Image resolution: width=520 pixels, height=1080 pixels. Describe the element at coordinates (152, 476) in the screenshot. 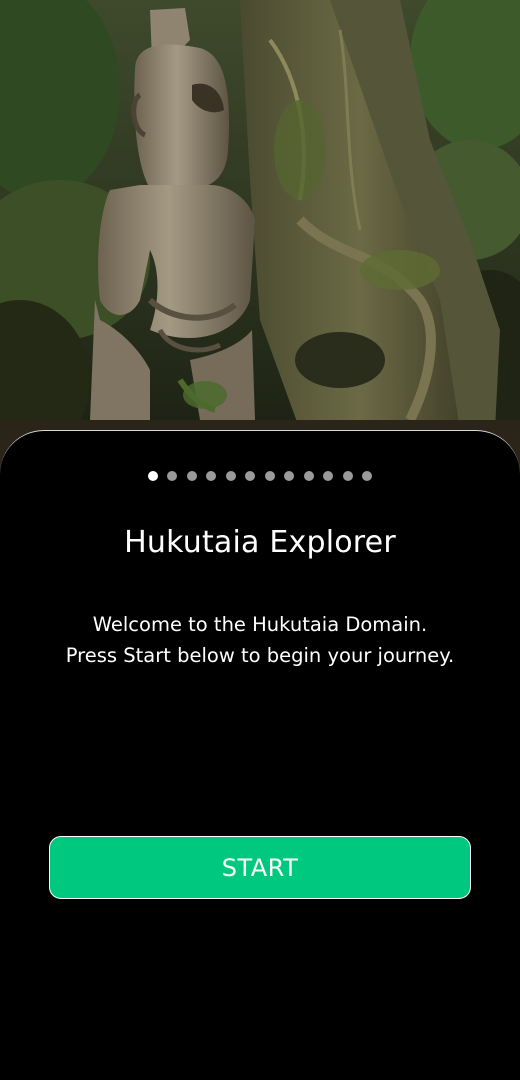

I see `page-dot-active` at that location.